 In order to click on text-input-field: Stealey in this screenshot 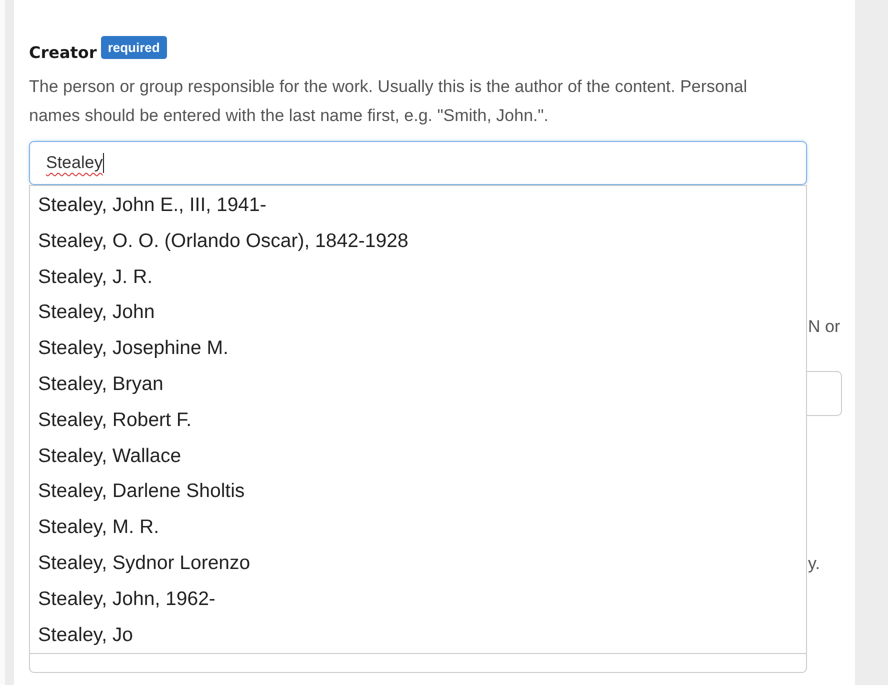, I will do `click(418, 163)`.